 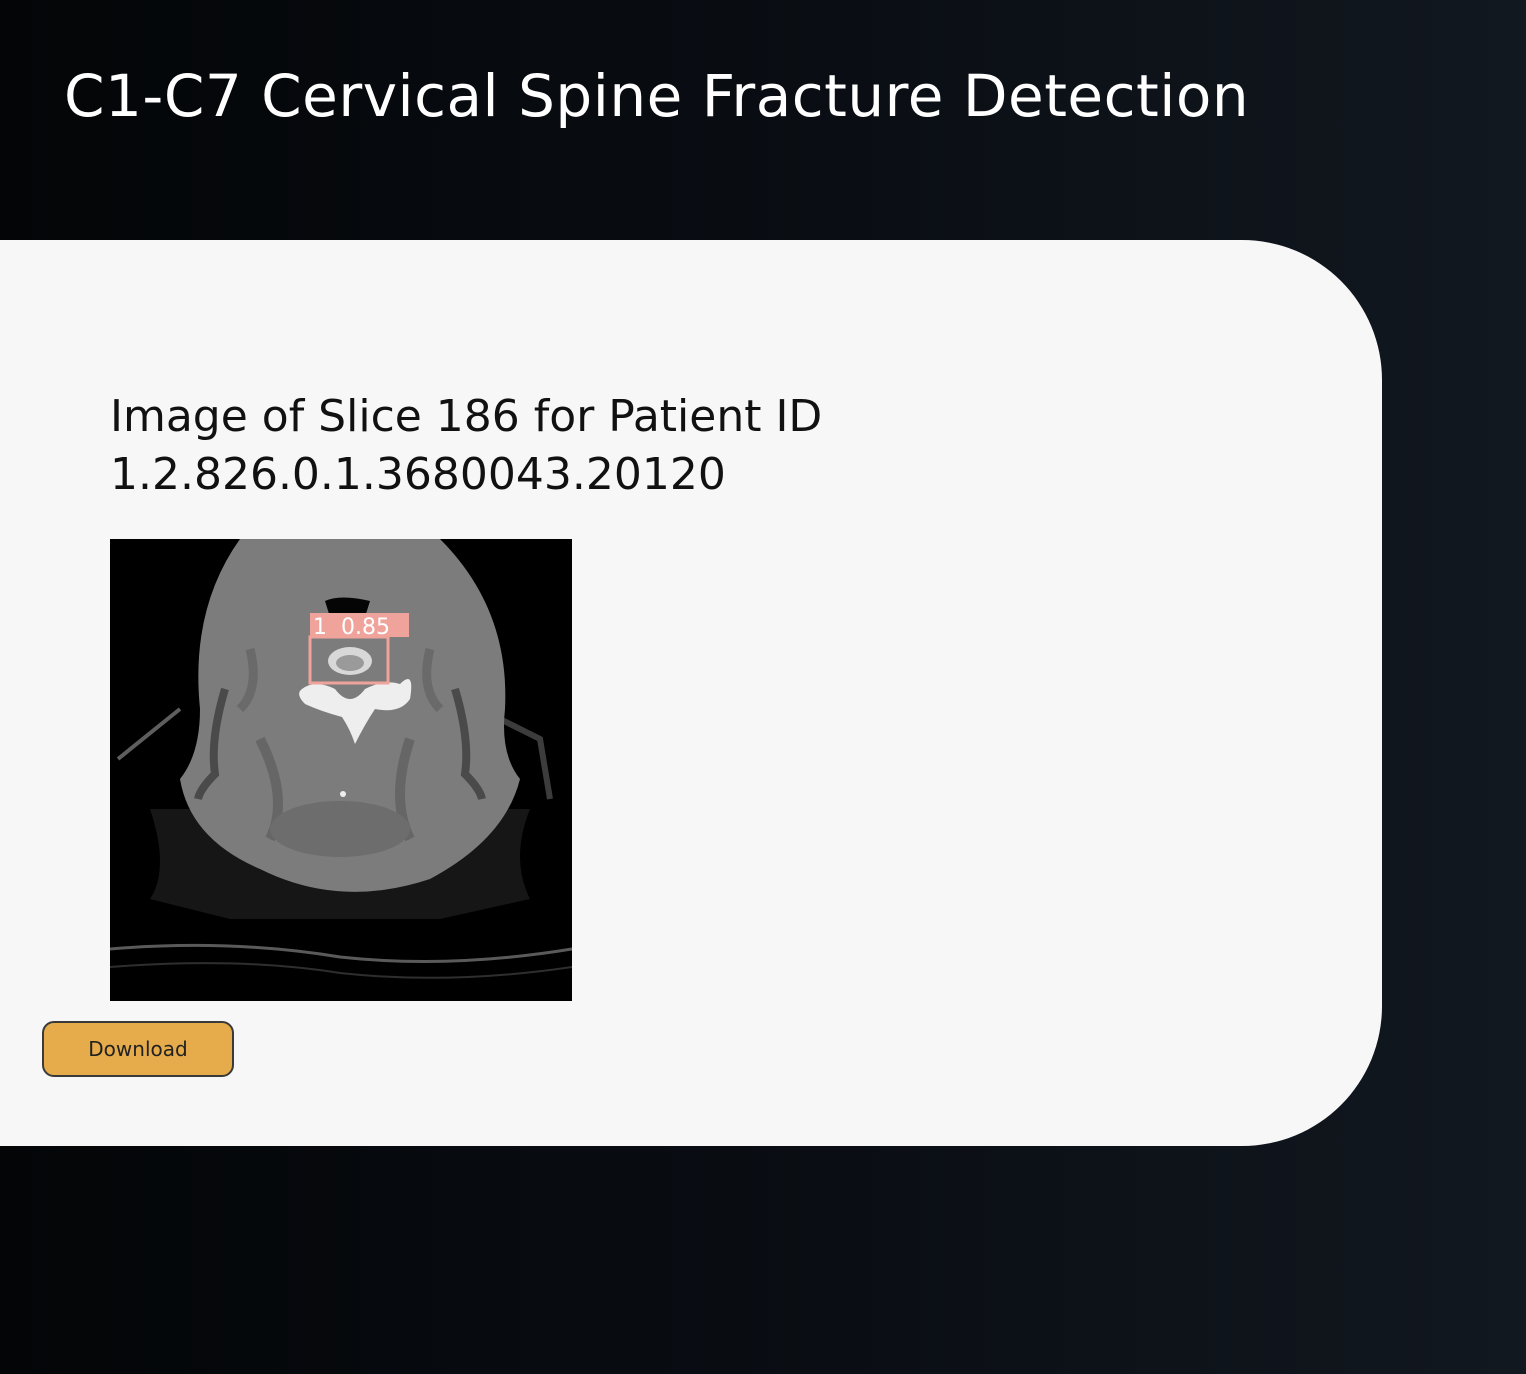 I want to click on page-title: C1-C7 Cervical Spine Fracture Detection, so click(x=657, y=96).